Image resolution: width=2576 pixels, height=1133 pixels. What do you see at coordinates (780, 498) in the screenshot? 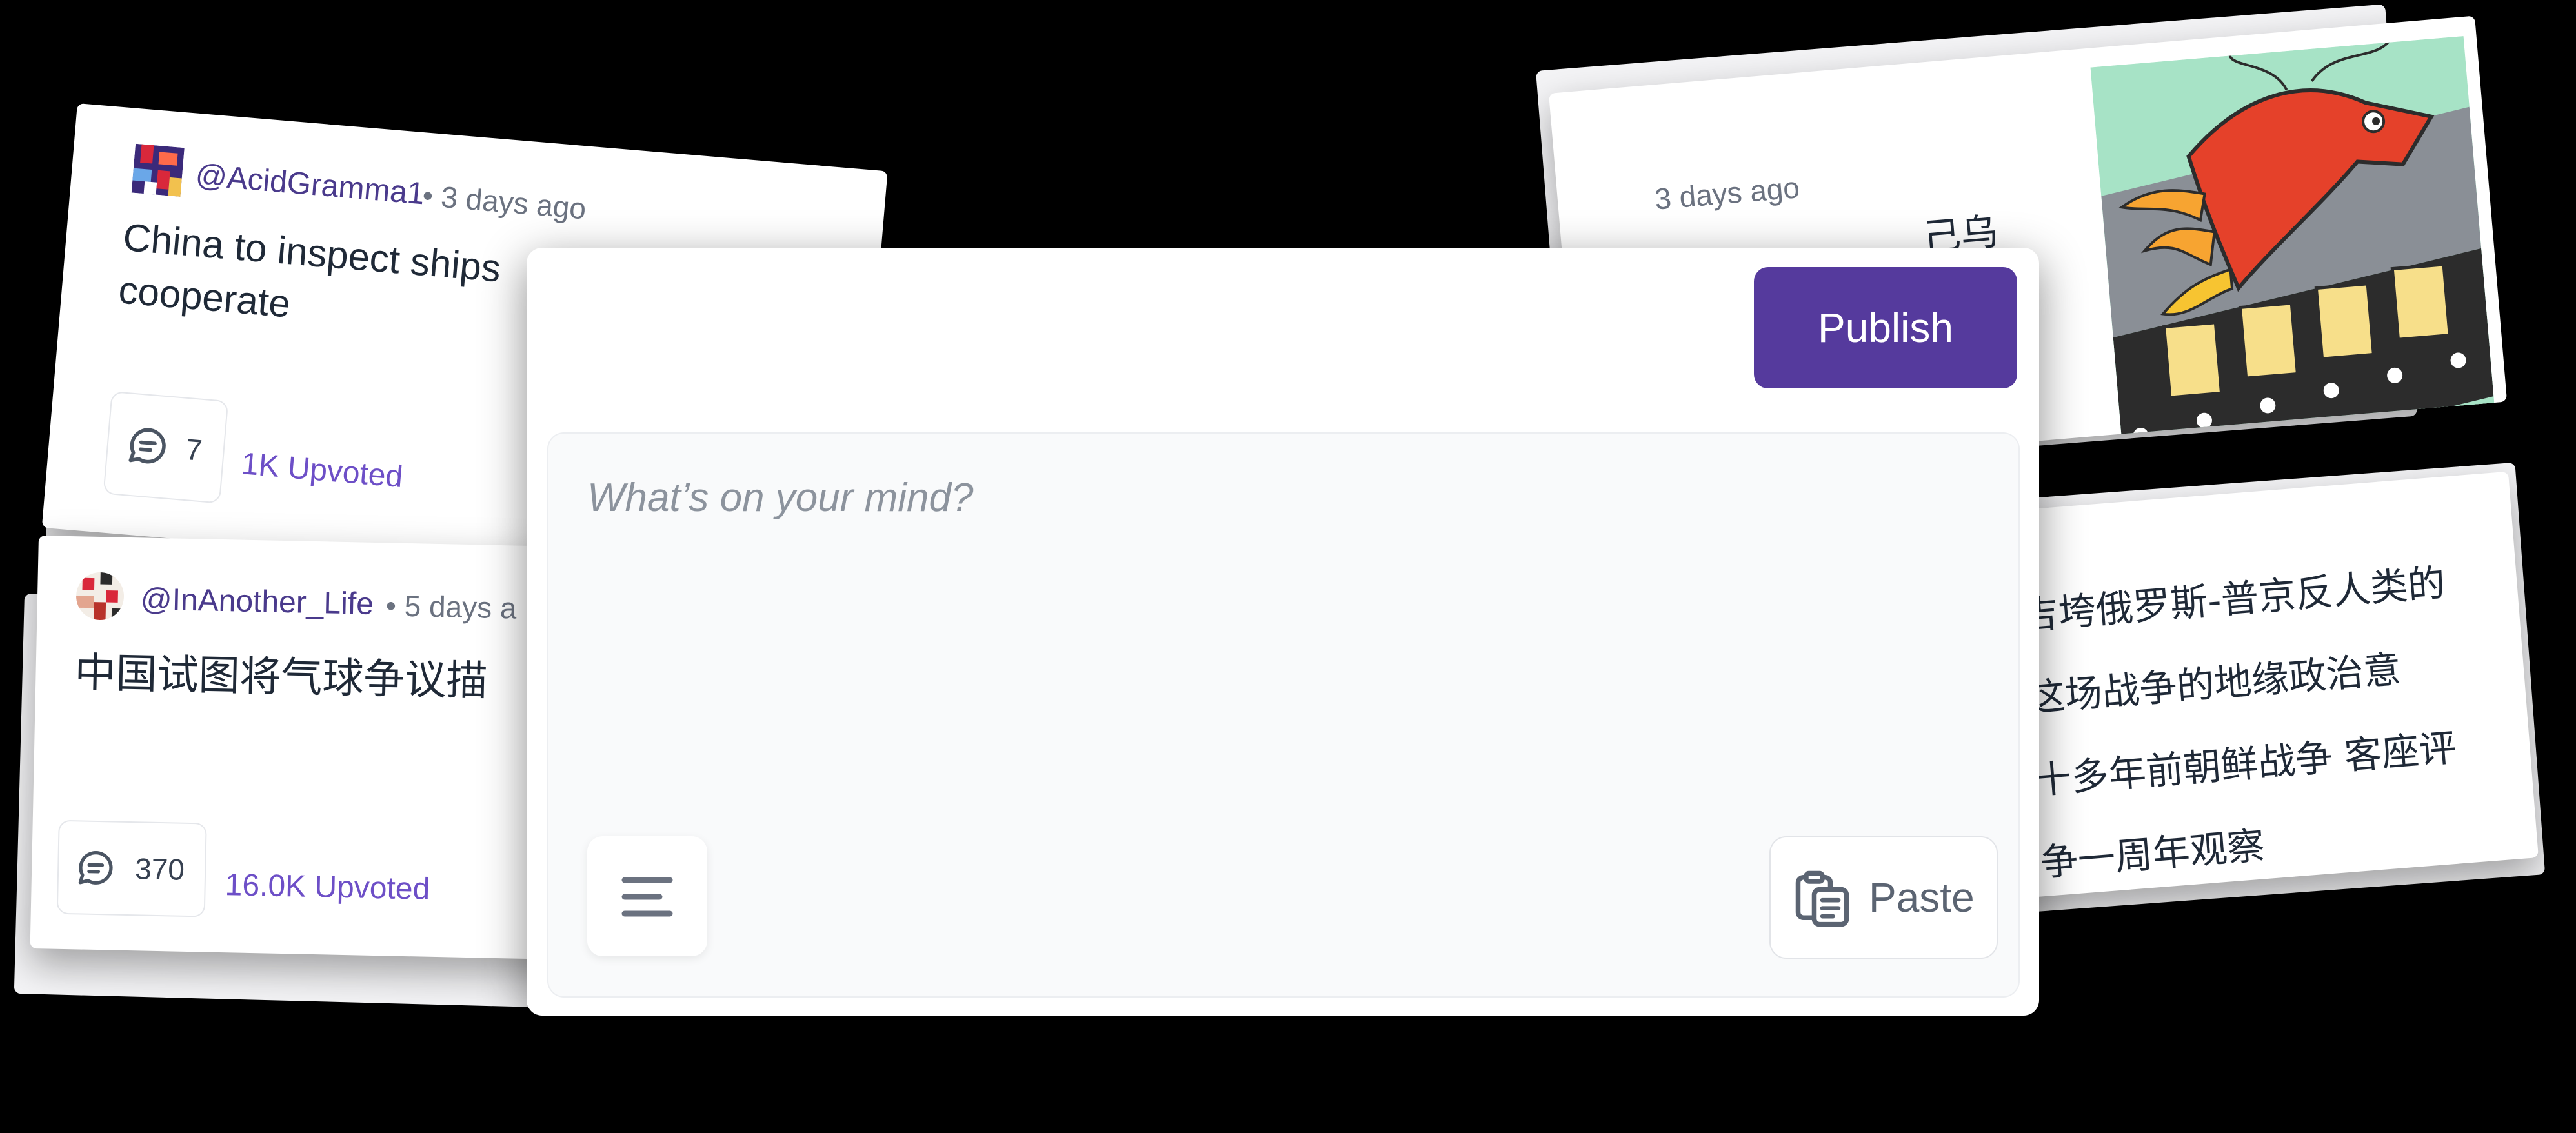
I see `editor-placeholder: What’s on your mind?` at bounding box center [780, 498].